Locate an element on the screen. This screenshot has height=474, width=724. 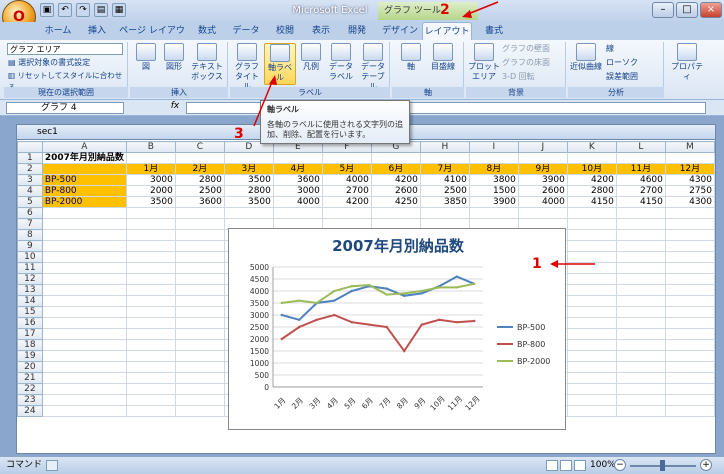
legend-button: 凡例 is located at coordinates (311, 64).